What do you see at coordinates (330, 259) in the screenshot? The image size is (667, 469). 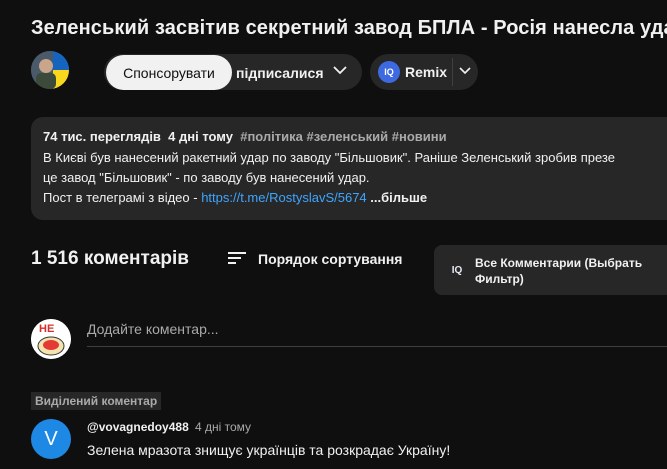 I see `sort-button: Порядок сортування` at bounding box center [330, 259].